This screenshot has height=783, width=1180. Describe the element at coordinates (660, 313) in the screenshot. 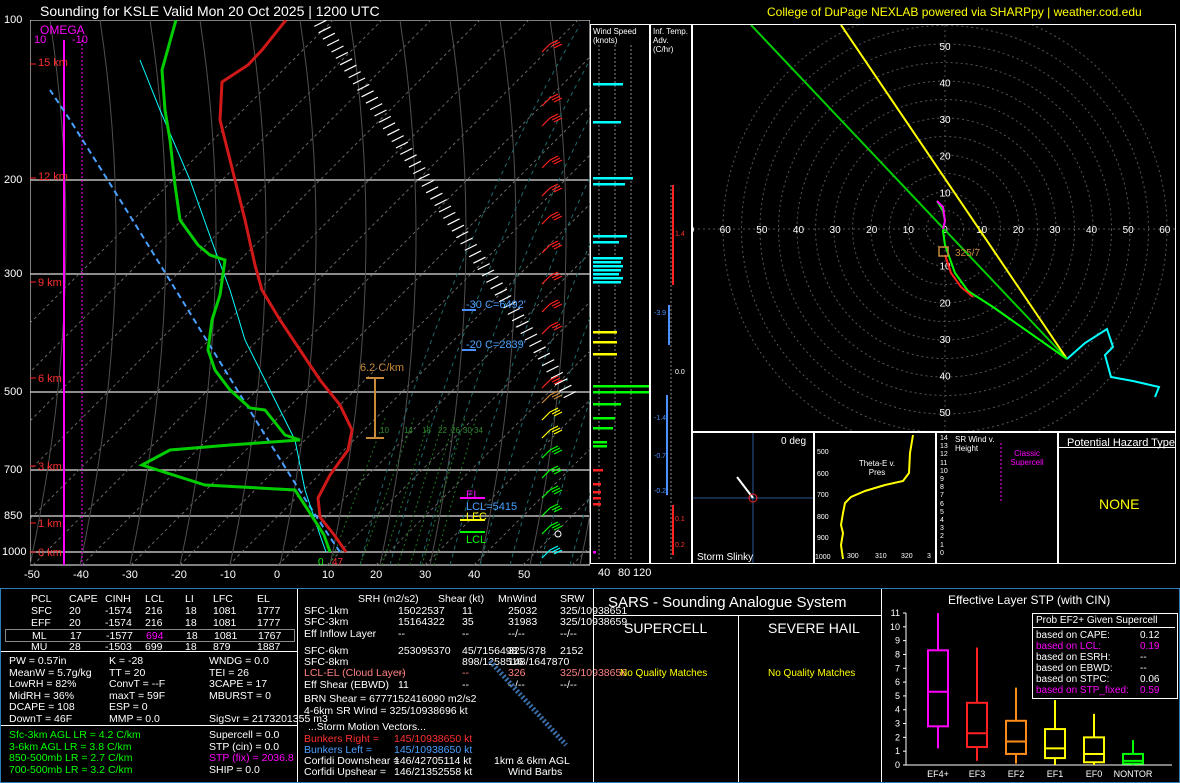

I see `temp-adv-value: -3.9` at that location.